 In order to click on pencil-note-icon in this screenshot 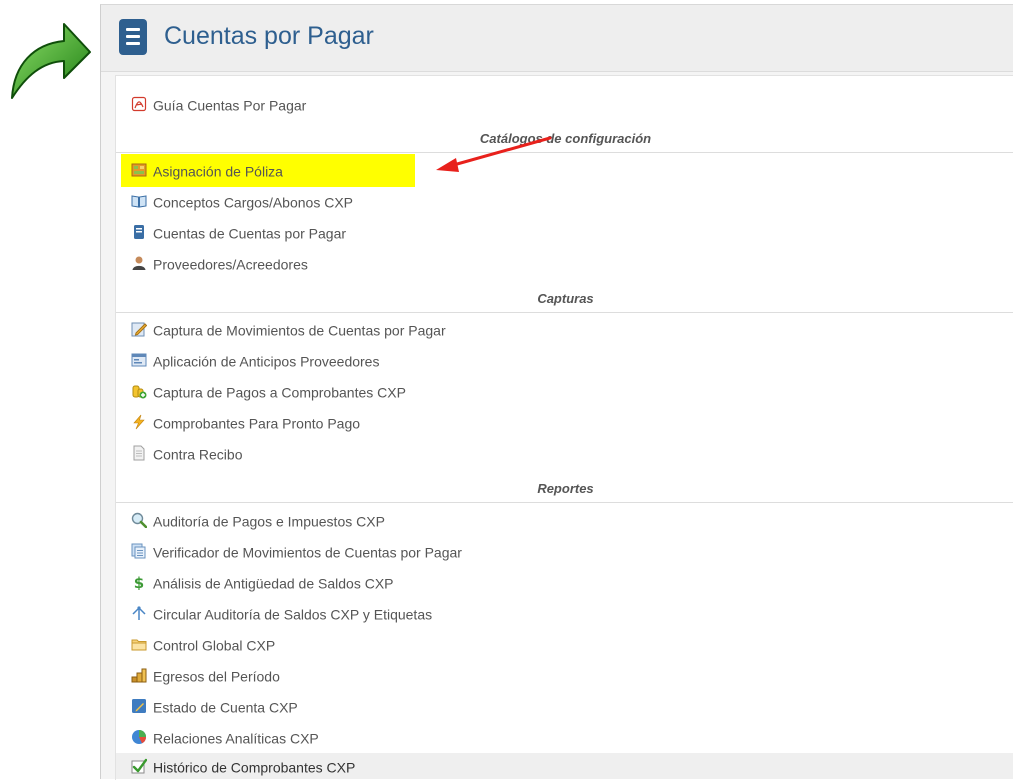, I will do `click(139, 706)`.